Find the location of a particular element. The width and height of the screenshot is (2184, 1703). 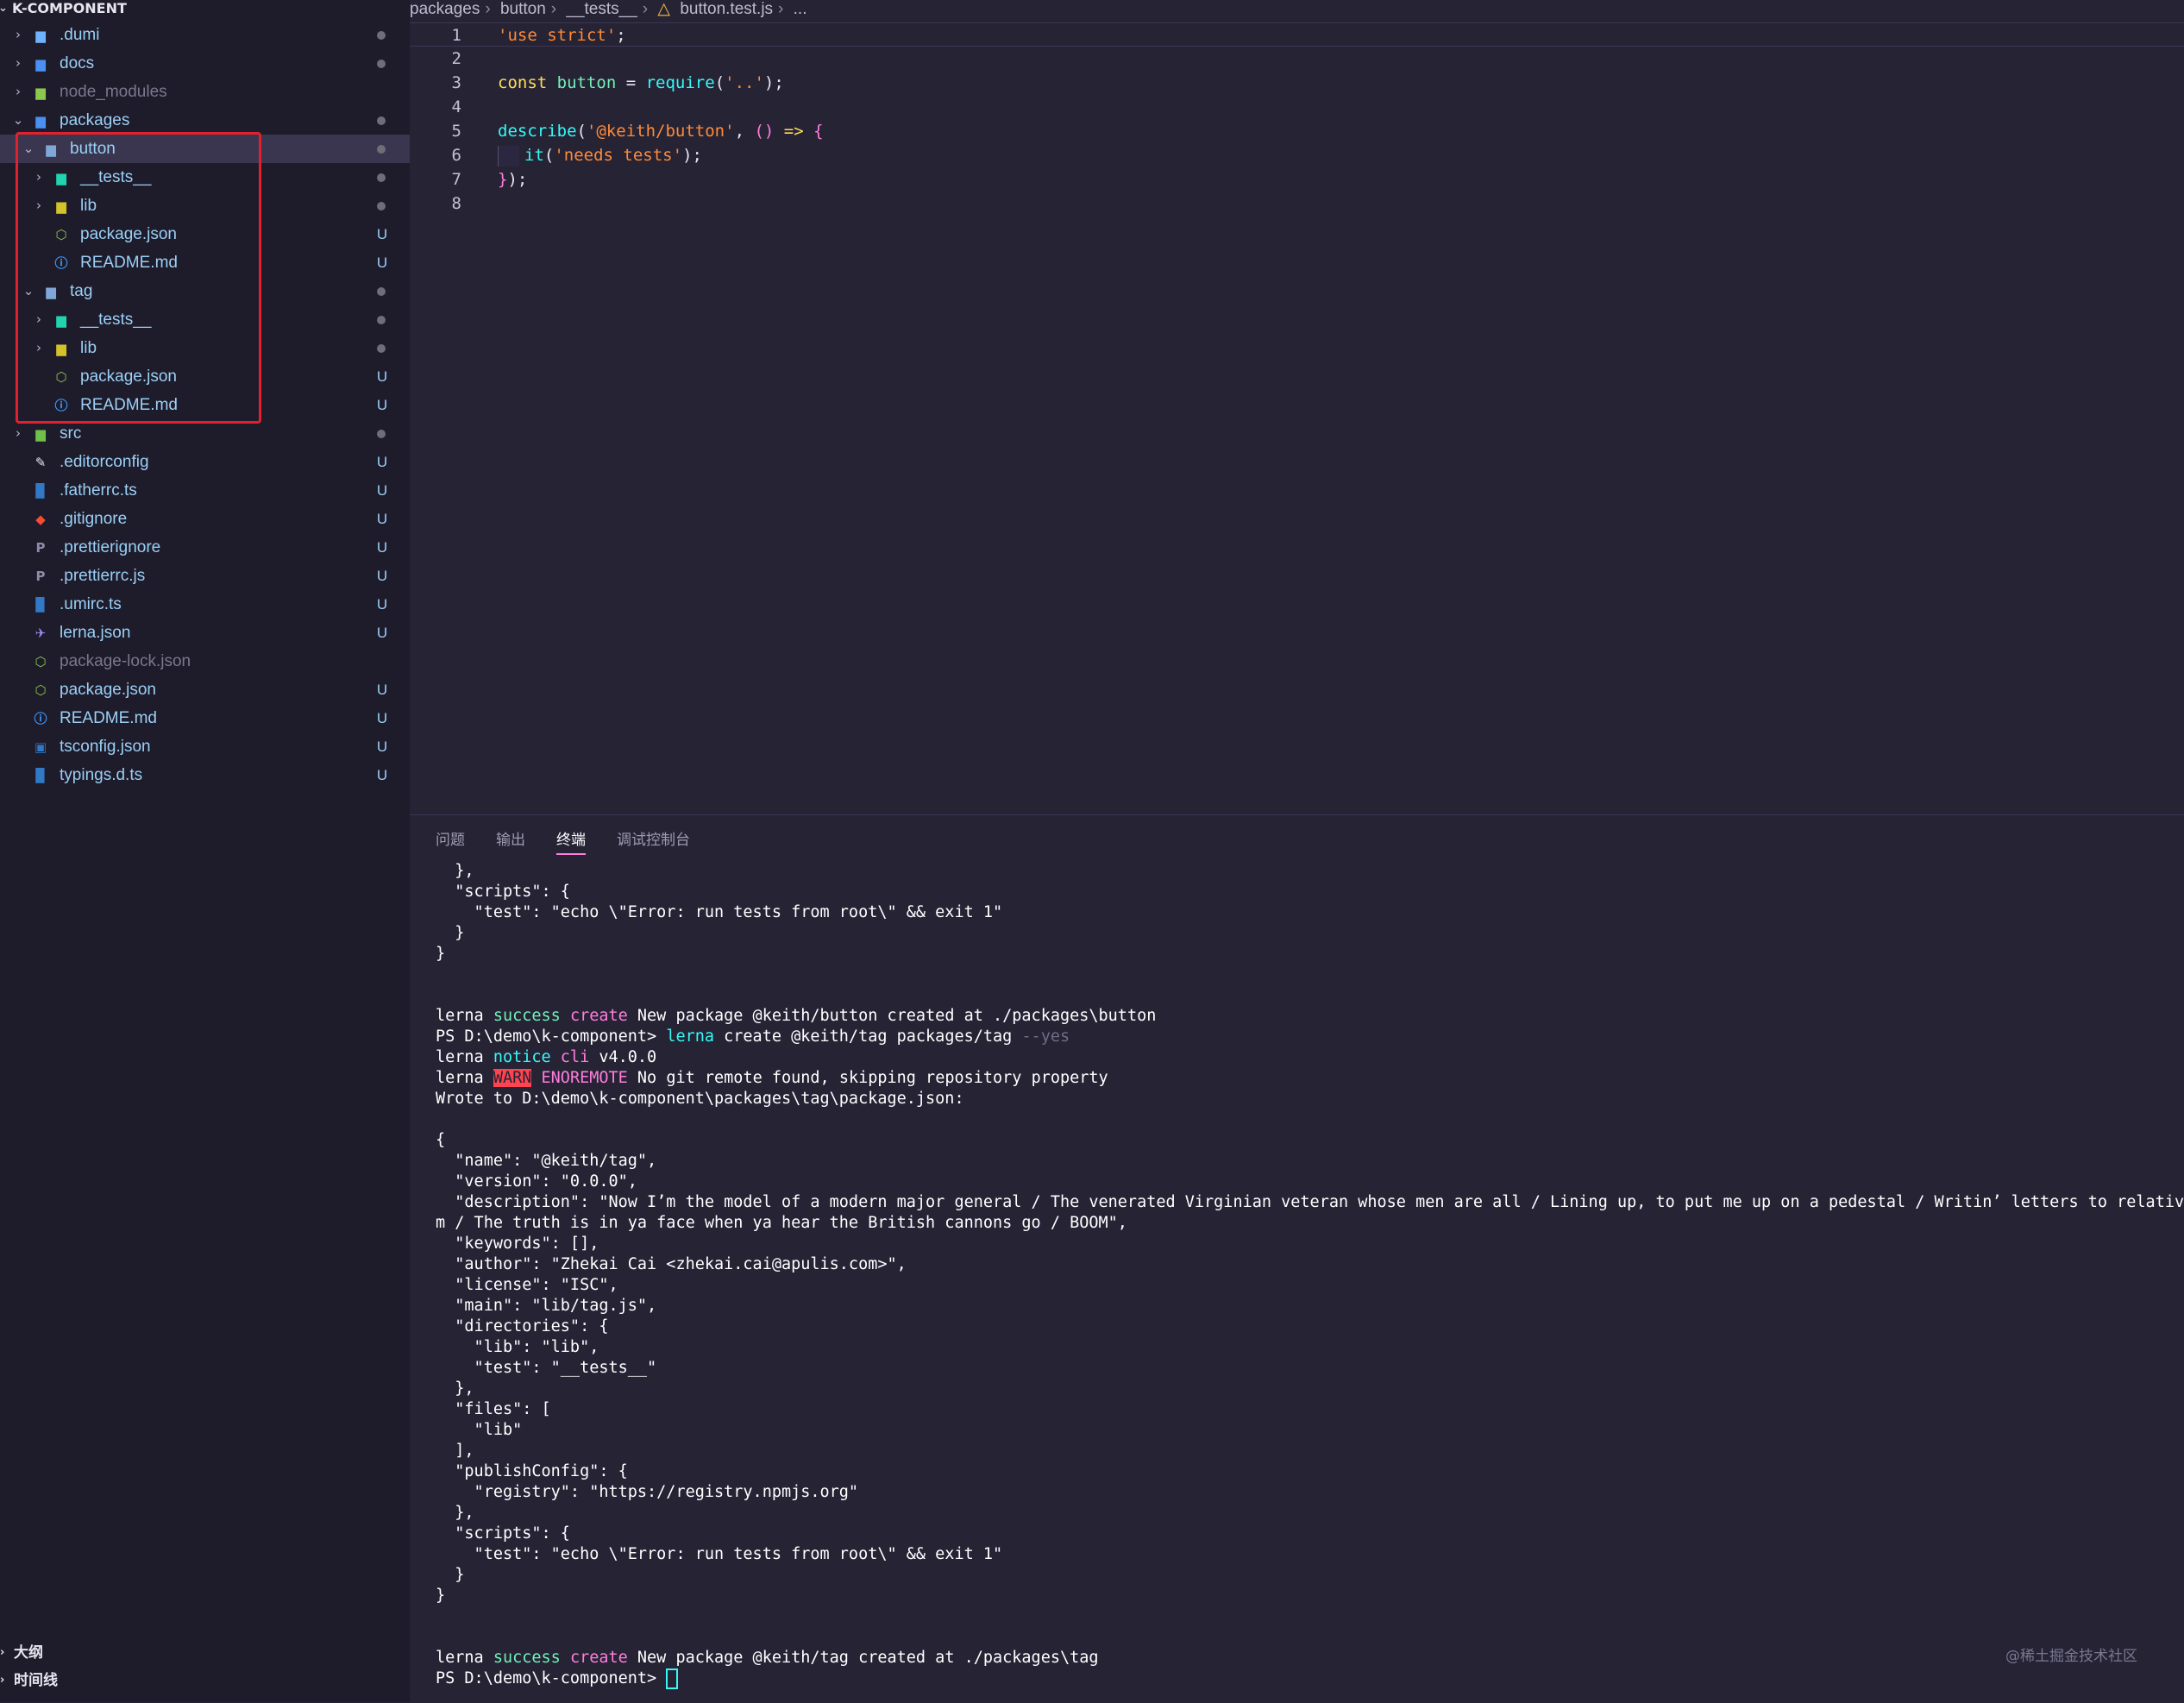

code-token: ( is located at coordinates (582, 132).